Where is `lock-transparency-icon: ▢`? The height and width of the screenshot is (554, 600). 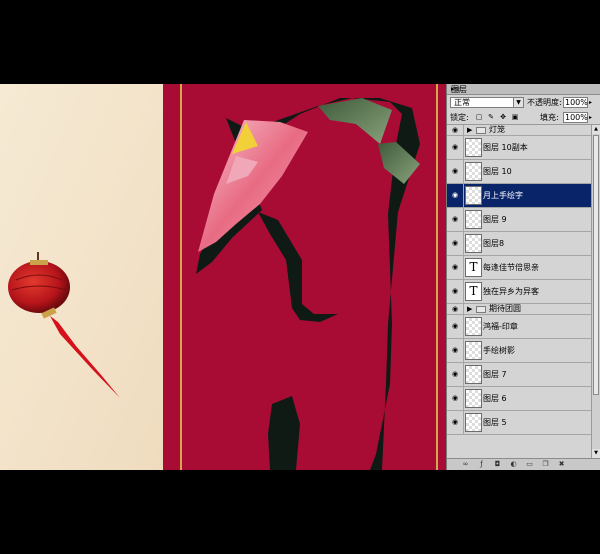 lock-transparency-icon: ▢ is located at coordinates (479, 117).